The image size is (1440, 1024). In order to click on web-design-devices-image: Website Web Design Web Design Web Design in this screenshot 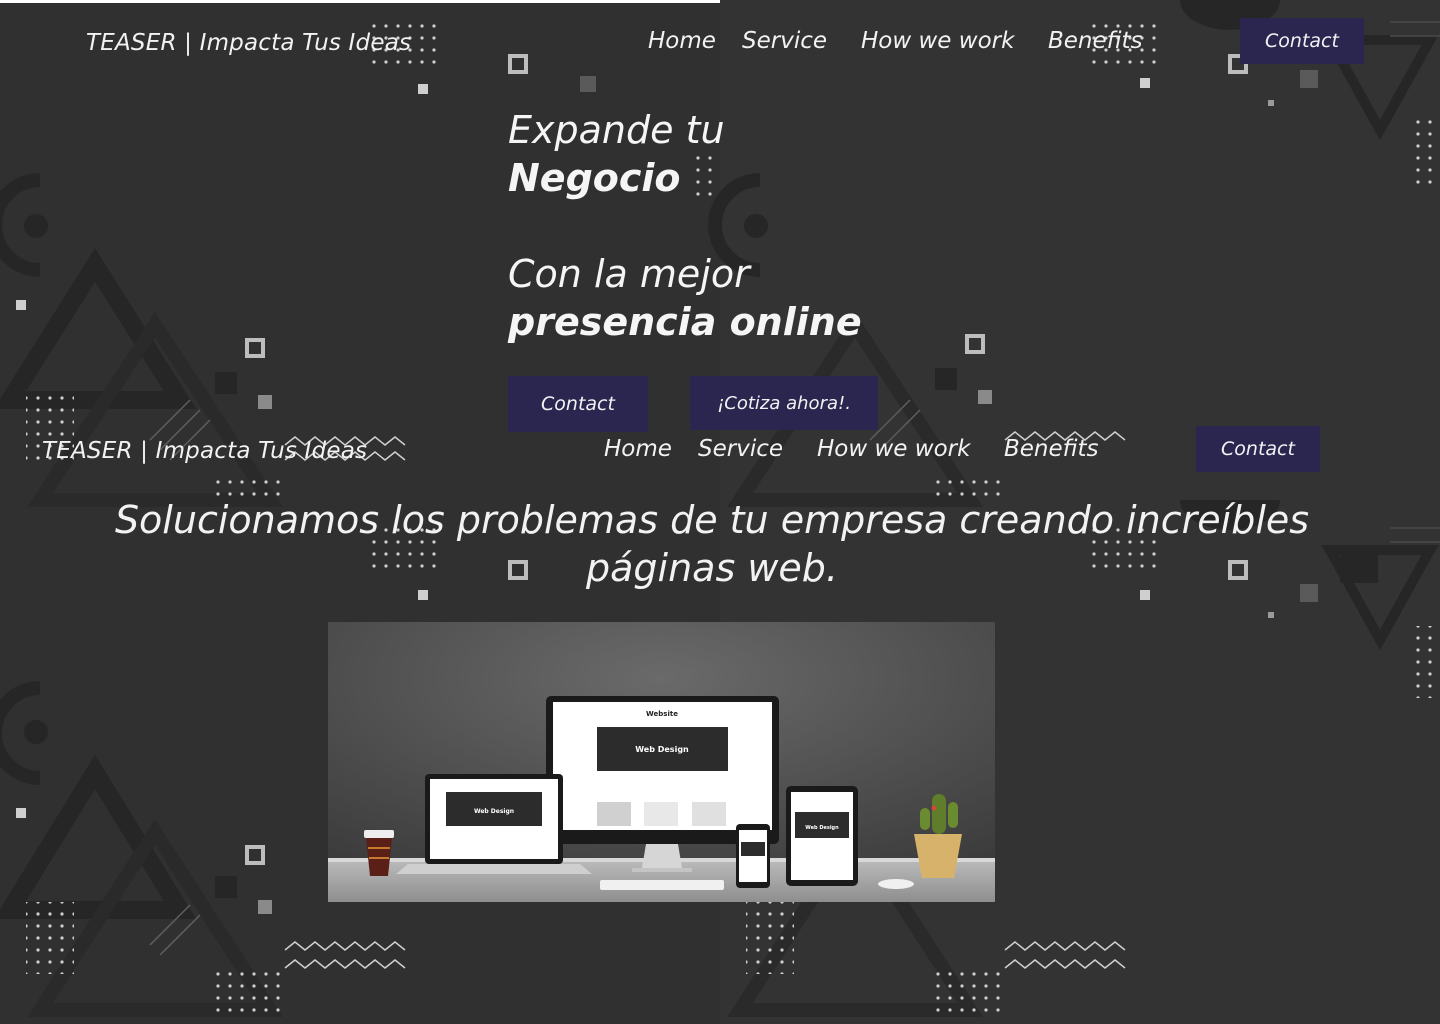, I will do `click(661, 762)`.